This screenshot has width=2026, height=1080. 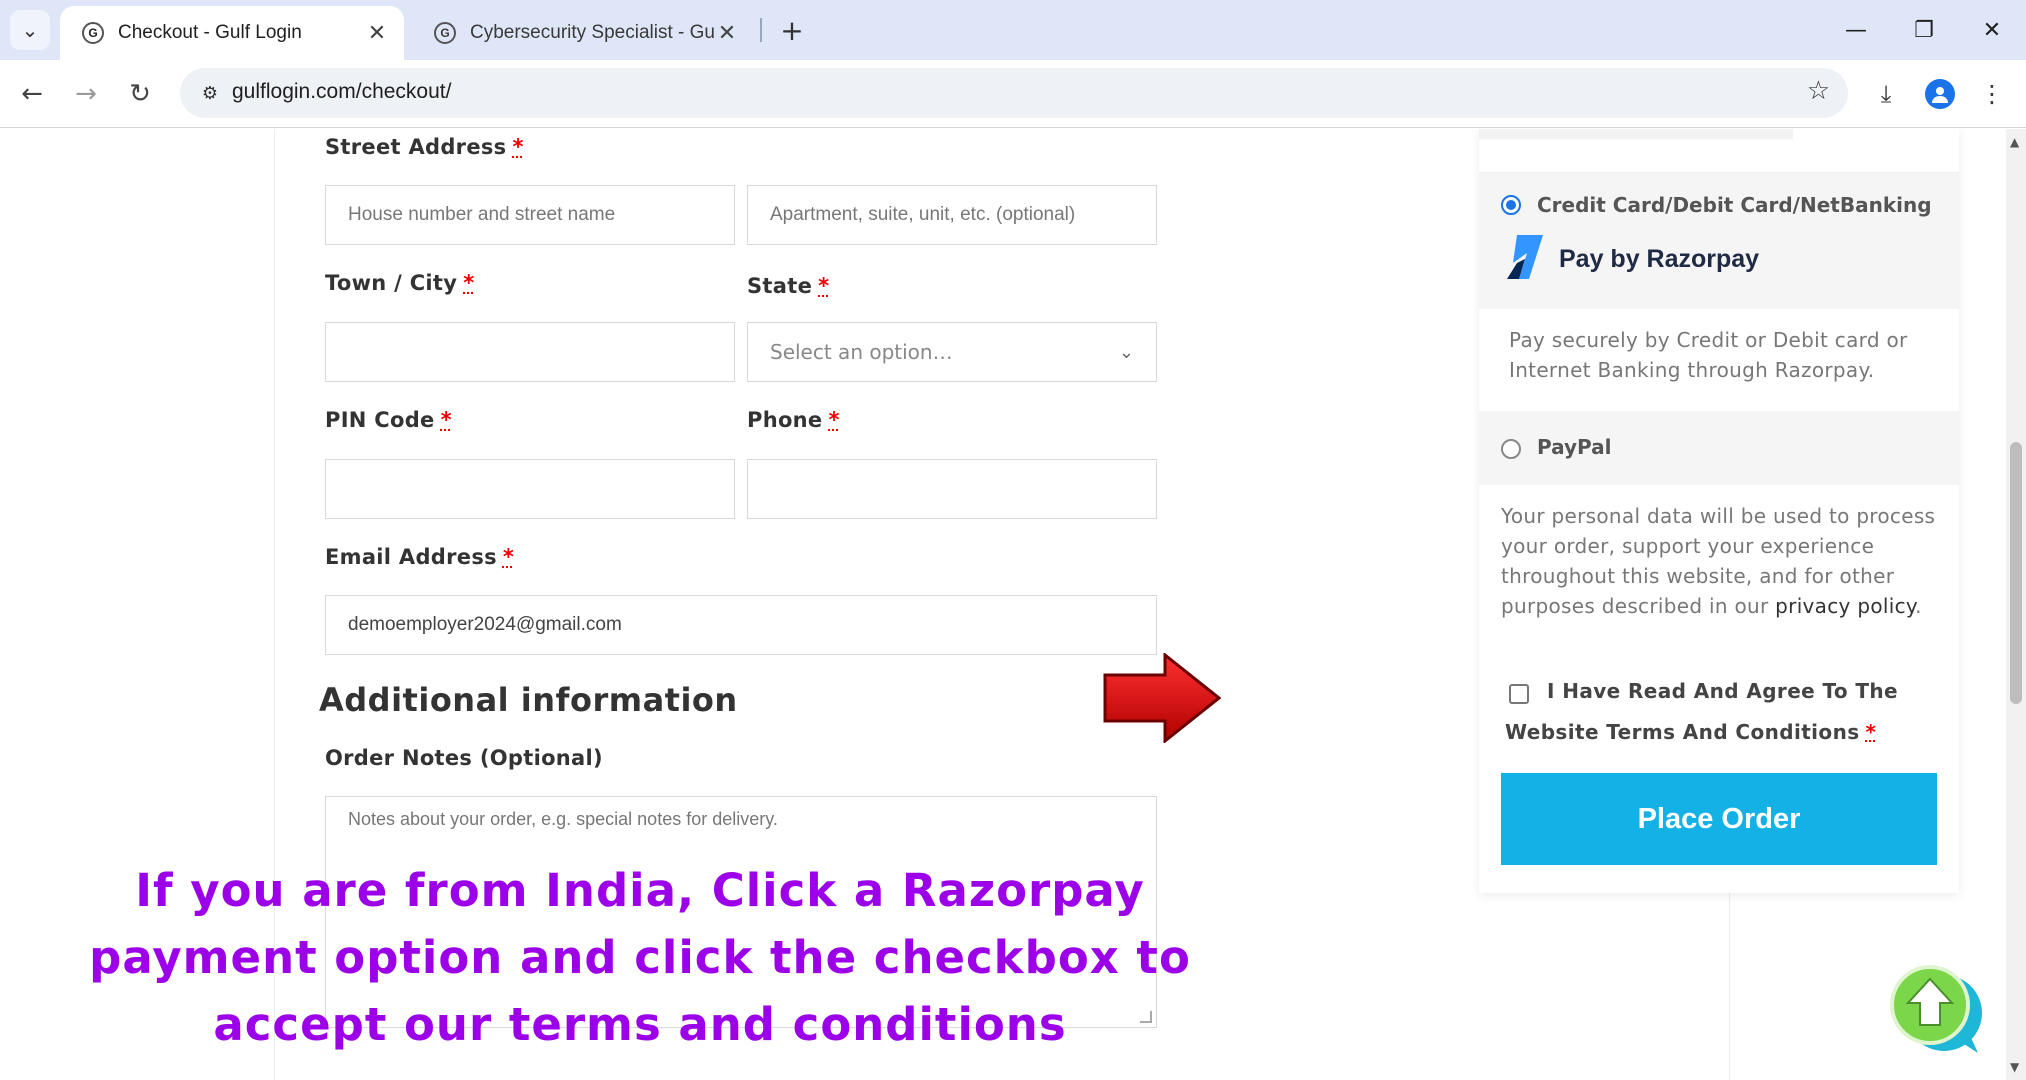 I want to click on terms-line-2: Website Terms And Conditions, so click(x=1682, y=732).